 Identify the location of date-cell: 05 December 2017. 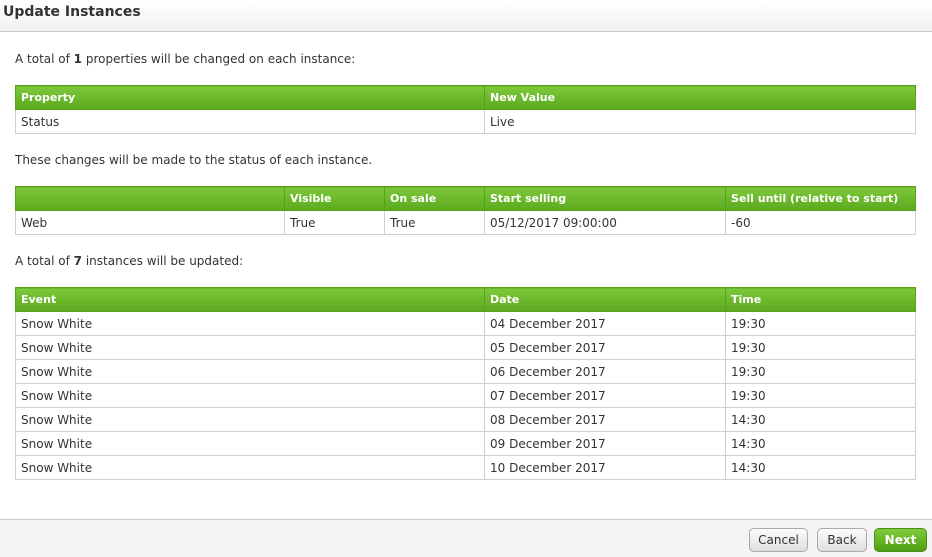
(605, 347).